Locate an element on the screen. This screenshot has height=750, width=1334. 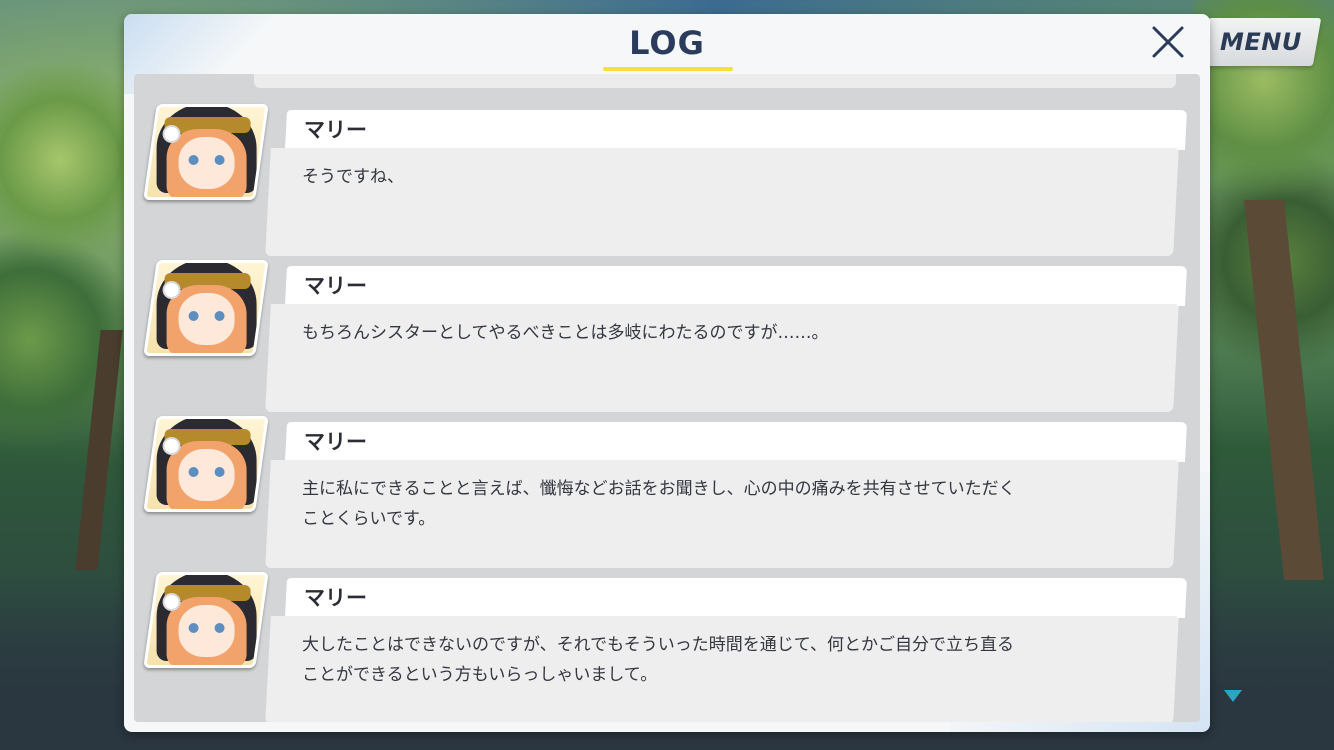
background-tree-left is located at coordinates (70, 300).